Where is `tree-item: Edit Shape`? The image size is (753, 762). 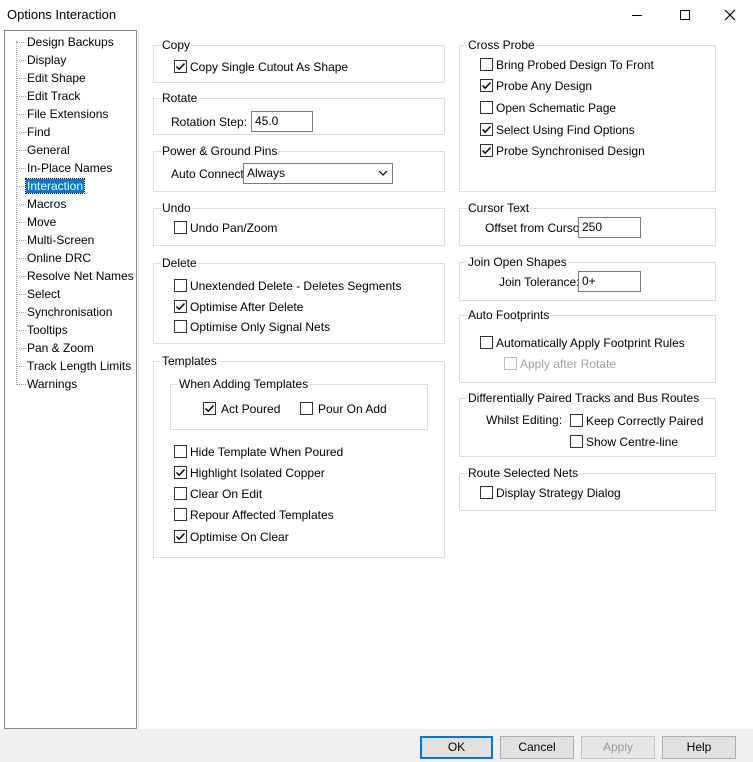
tree-item: Edit Shape is located at coordinates (70, 78).